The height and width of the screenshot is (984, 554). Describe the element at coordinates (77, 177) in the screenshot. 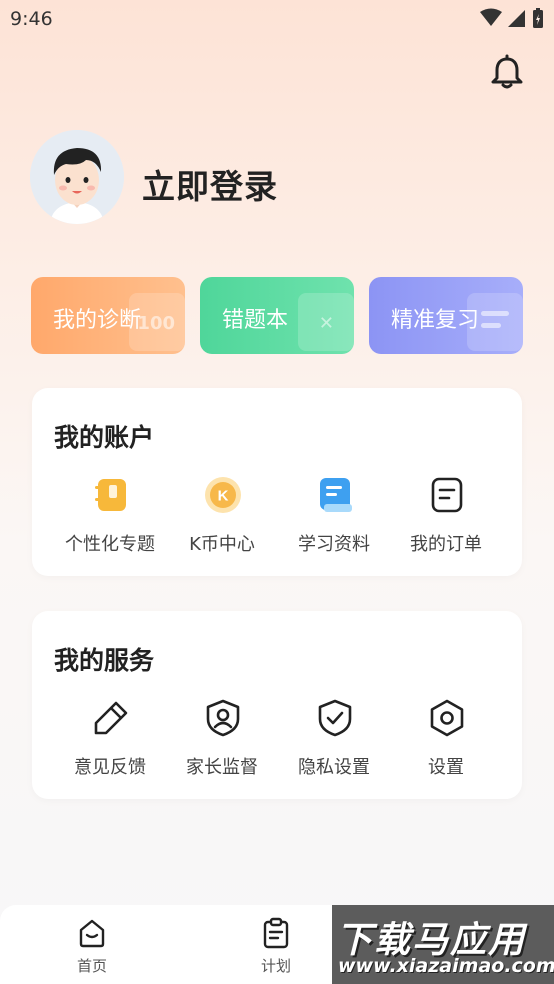

I see `avatar` at that location.